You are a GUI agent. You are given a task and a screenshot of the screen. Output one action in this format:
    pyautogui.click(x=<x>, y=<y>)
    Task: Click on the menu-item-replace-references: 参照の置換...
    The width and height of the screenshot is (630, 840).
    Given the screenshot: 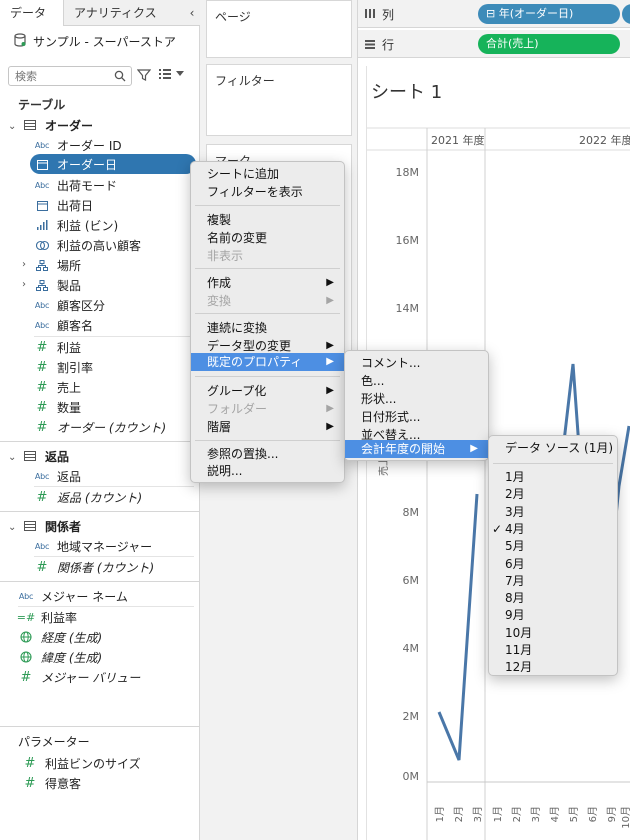 What is the action you would take?
    pyautogui.click(x=267, y=454)
    